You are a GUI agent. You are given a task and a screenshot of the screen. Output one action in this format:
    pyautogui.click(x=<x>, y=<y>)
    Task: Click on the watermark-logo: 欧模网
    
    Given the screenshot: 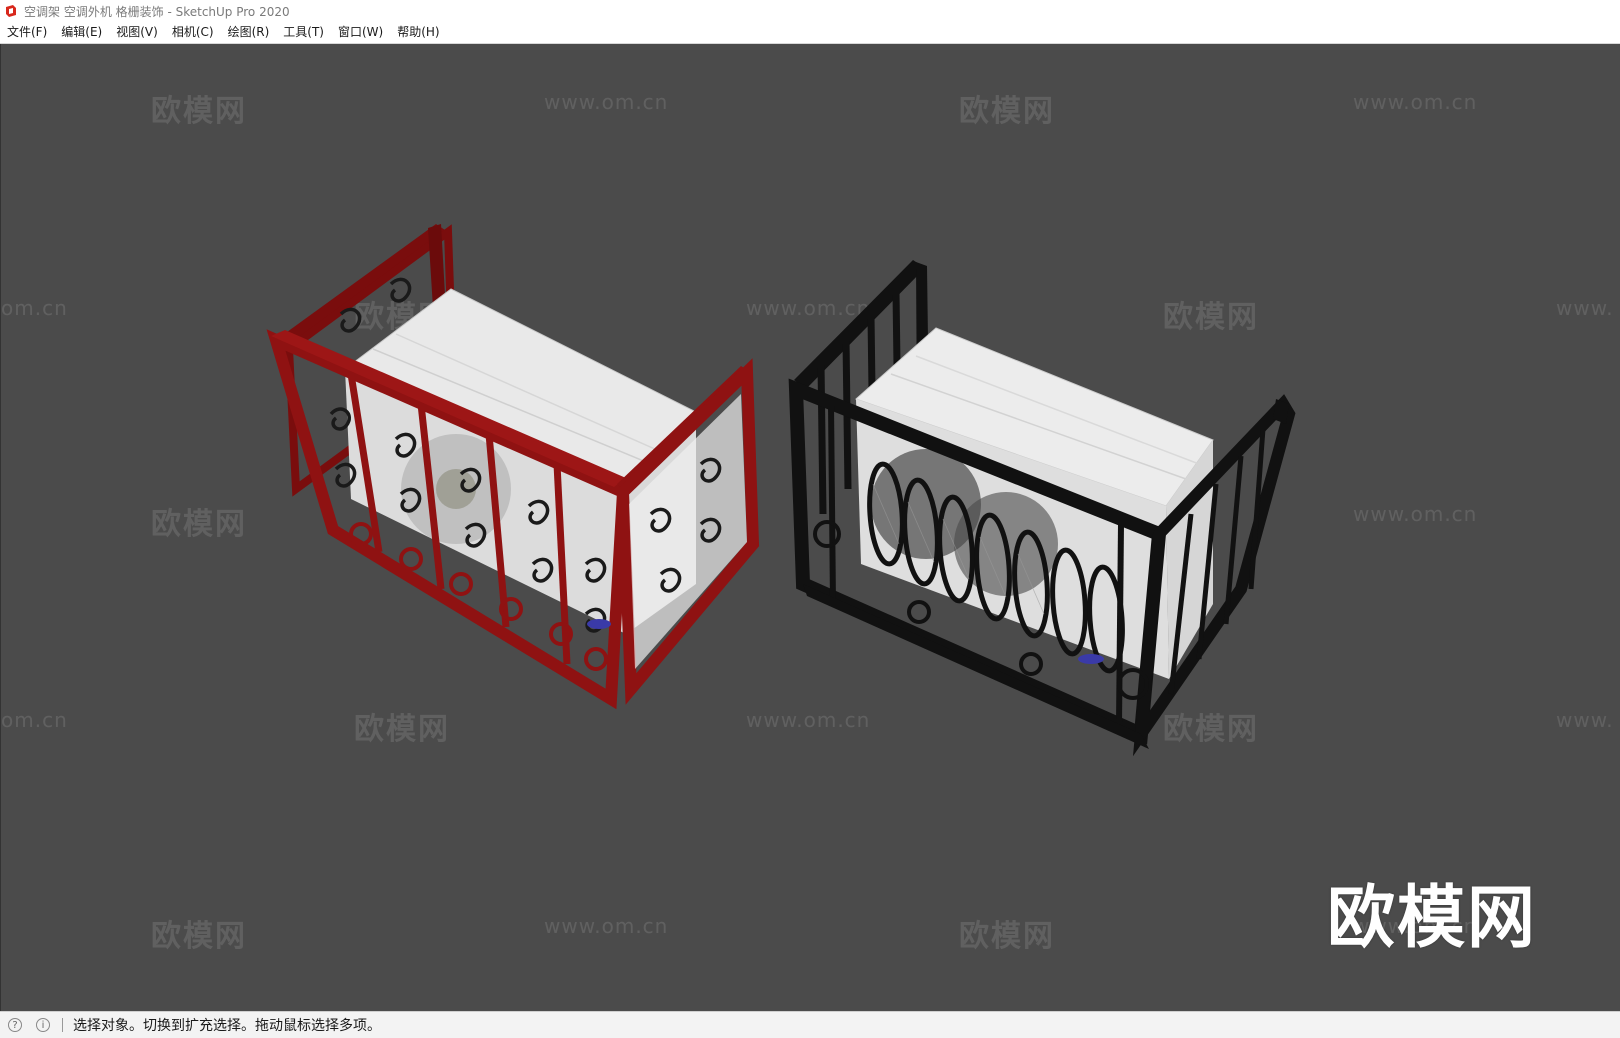 What is the action you would take?
    pyautogui.click(x=1432, y=918)
    